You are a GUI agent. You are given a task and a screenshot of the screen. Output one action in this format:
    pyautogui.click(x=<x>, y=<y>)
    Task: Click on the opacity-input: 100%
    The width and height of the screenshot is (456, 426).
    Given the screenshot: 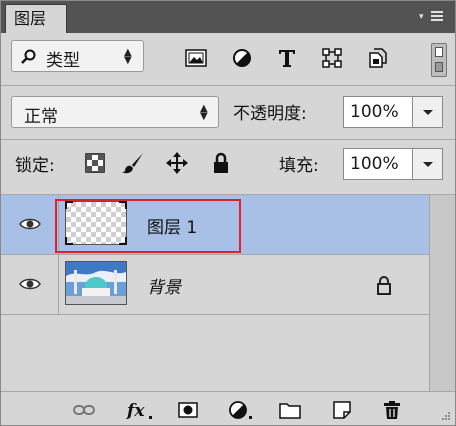 What is the action you would take?
    pyautogui.click(x=378, y=112)
    